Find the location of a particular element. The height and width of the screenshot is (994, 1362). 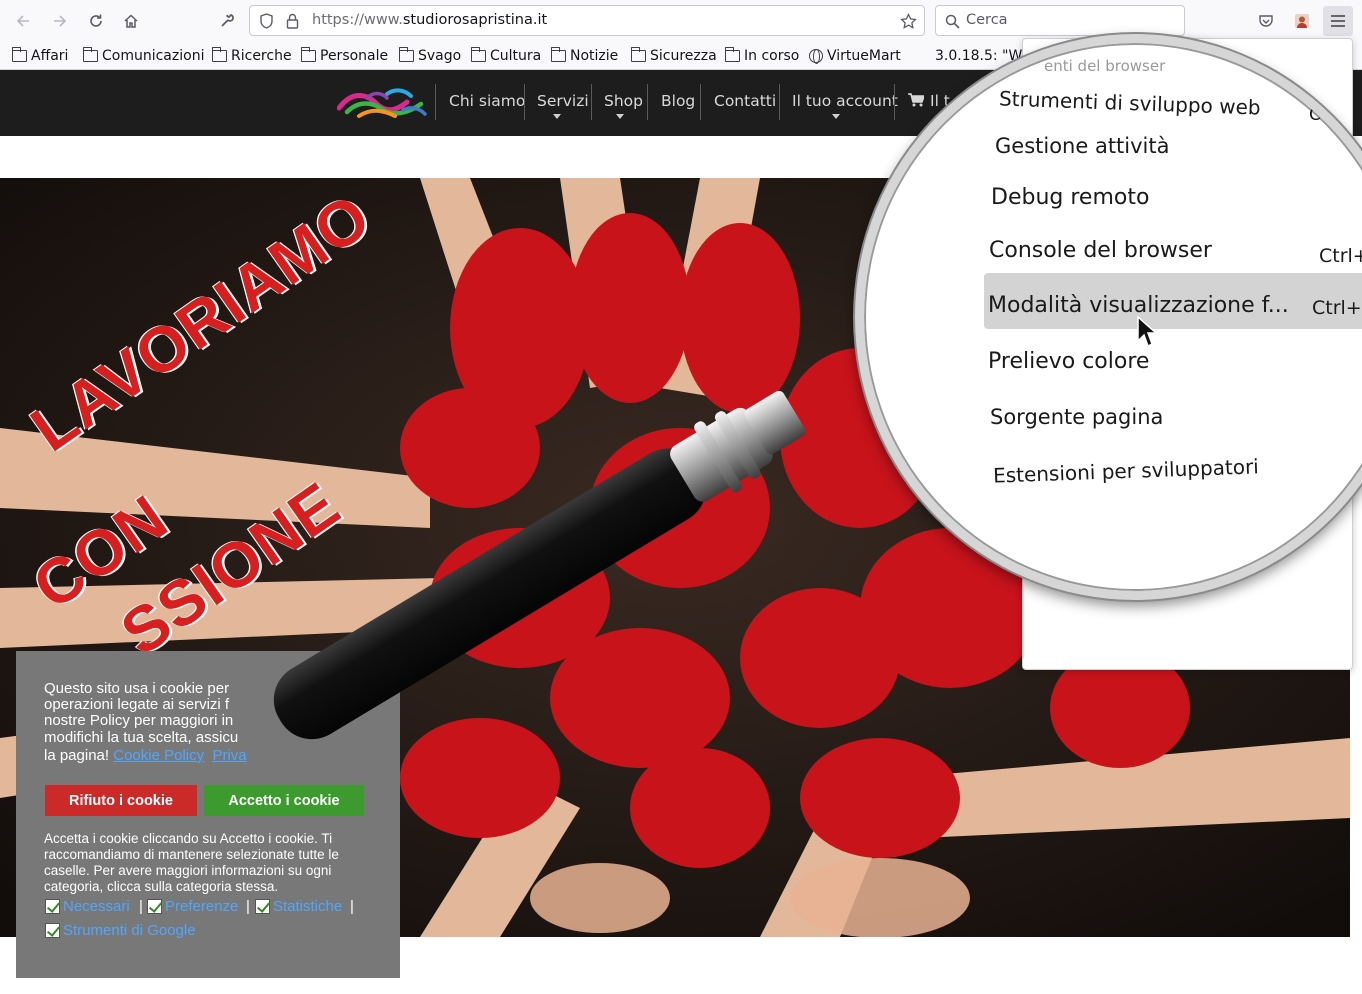

menu-item-gestione-attivita: Gestione attività is located at coordinates (1082, 146).